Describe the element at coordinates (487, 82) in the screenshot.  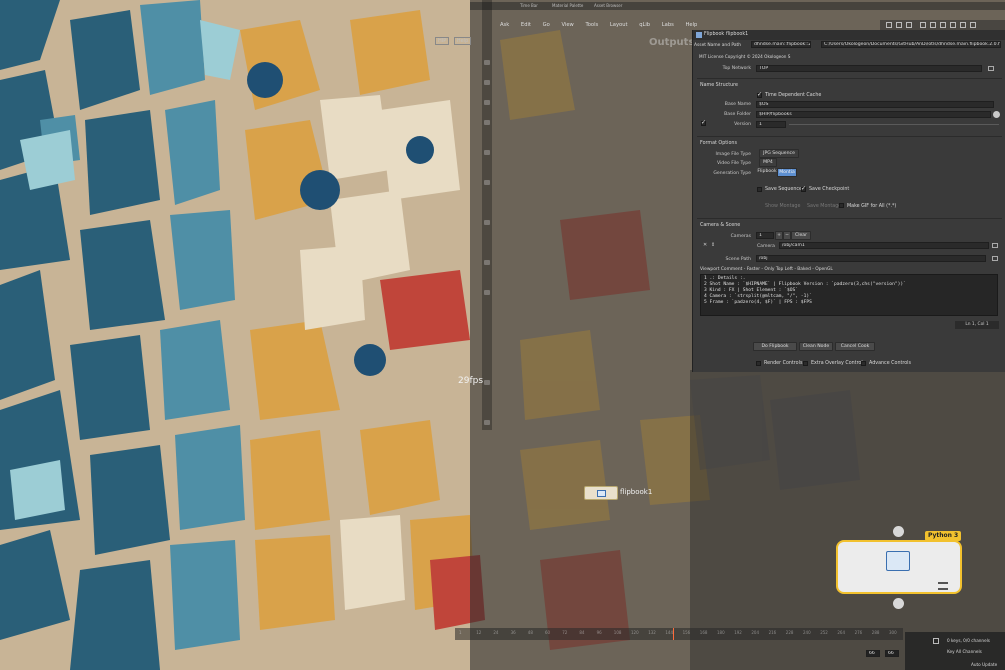
I see `move-tool-icon` at that location.